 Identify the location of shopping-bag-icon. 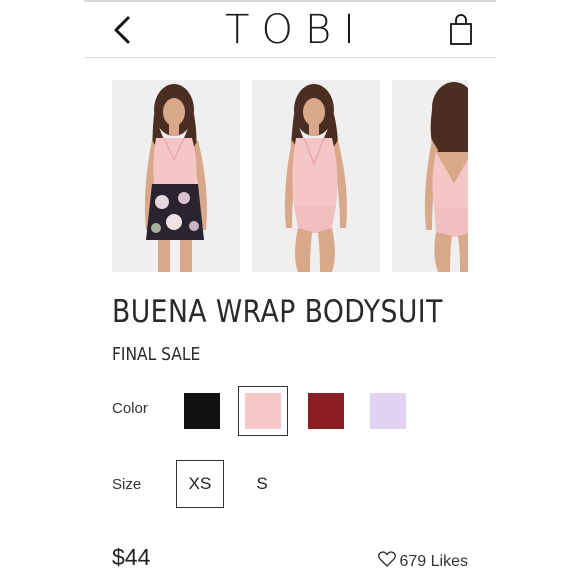
(461, 30).